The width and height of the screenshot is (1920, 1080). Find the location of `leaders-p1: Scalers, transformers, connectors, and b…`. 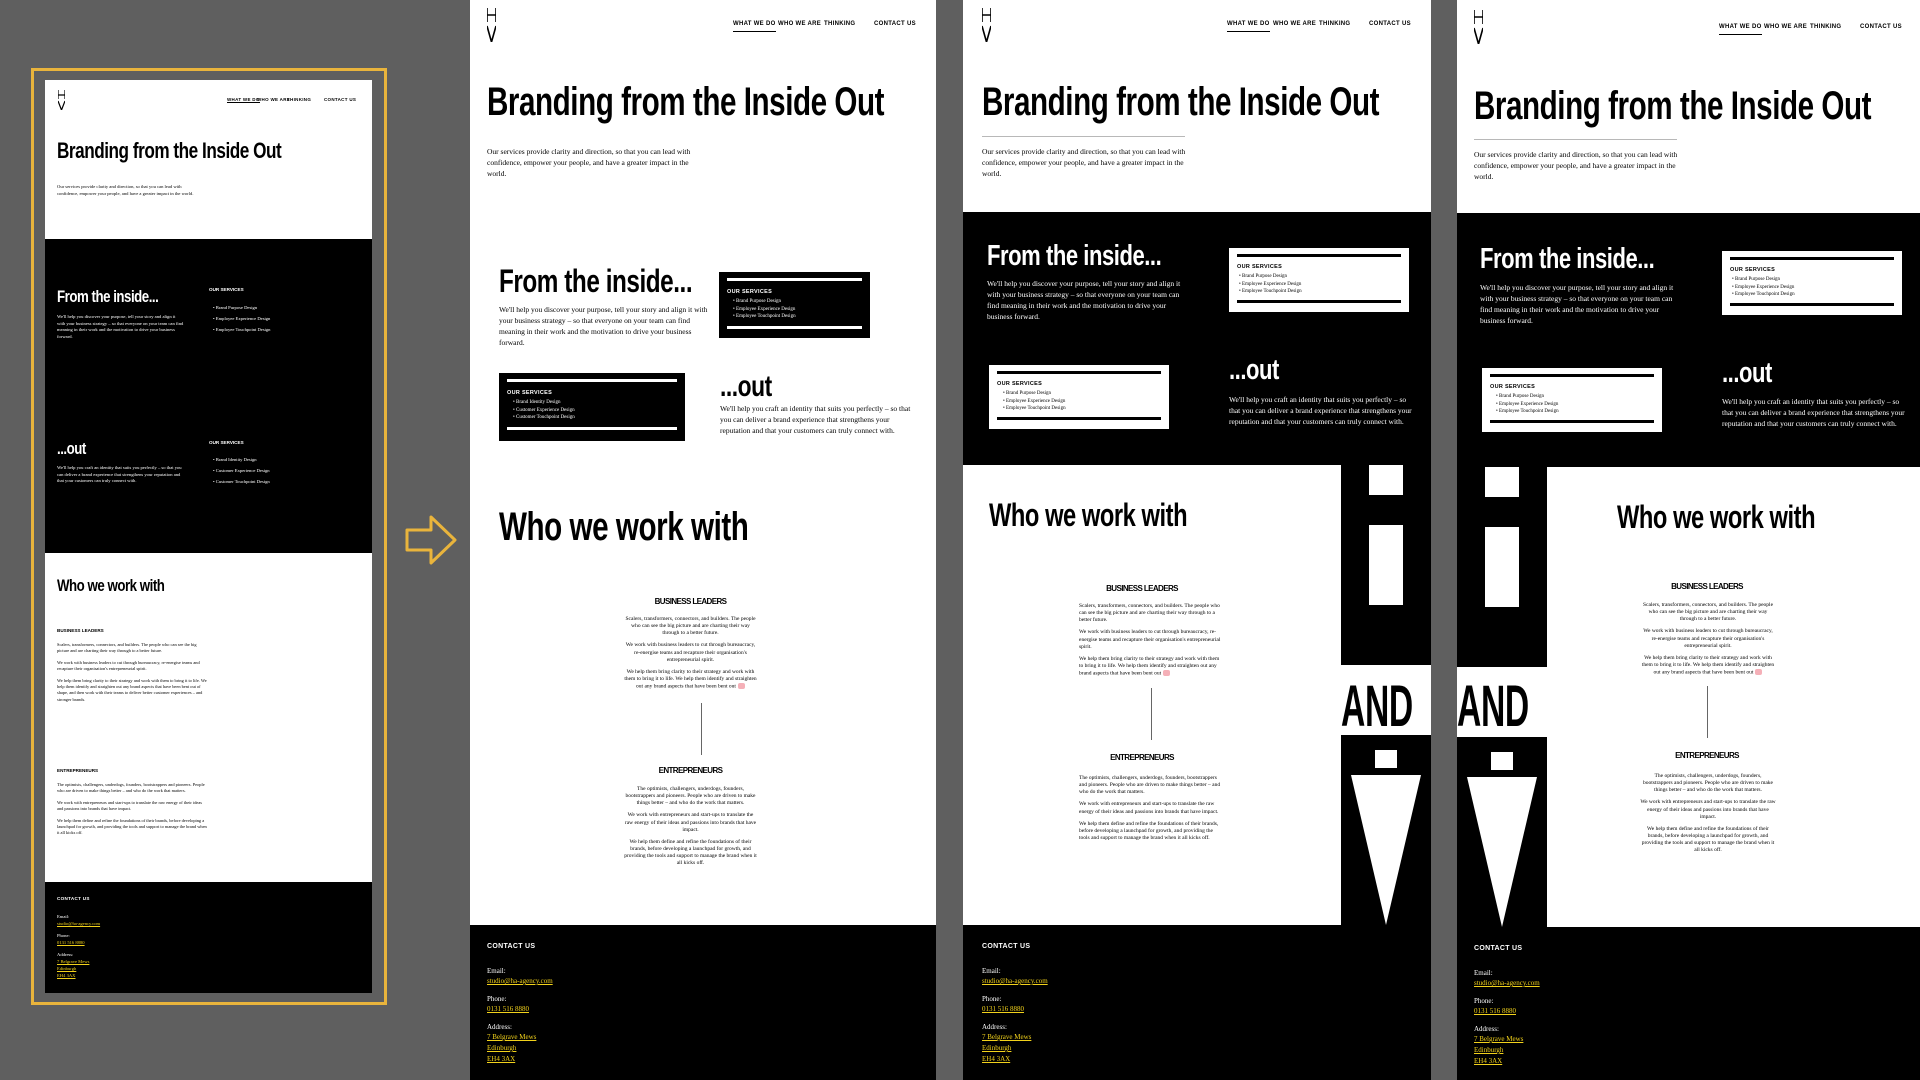

leaders-p1: Scalers, transformers, connectors, and b… is located at coordinates (1708, 612).